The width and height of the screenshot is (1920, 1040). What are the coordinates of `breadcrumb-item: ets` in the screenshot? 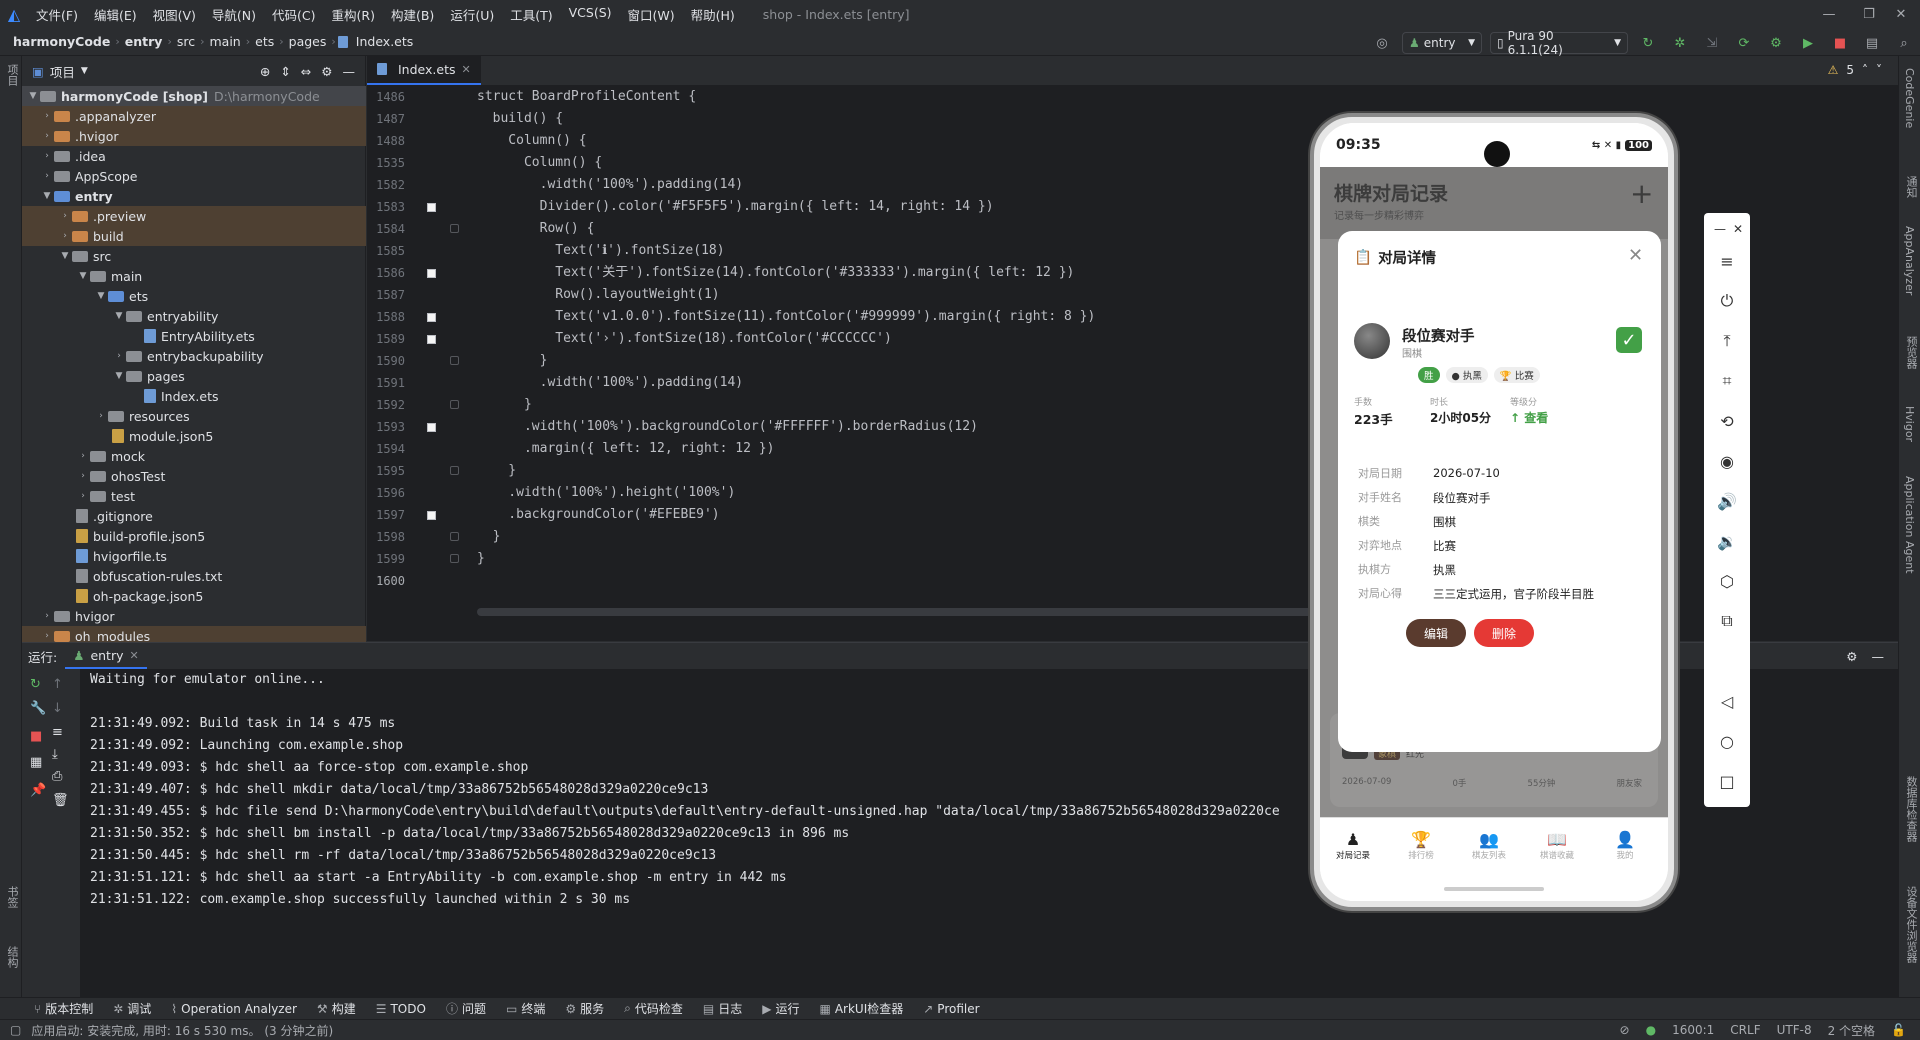 It's located at (264, 41).